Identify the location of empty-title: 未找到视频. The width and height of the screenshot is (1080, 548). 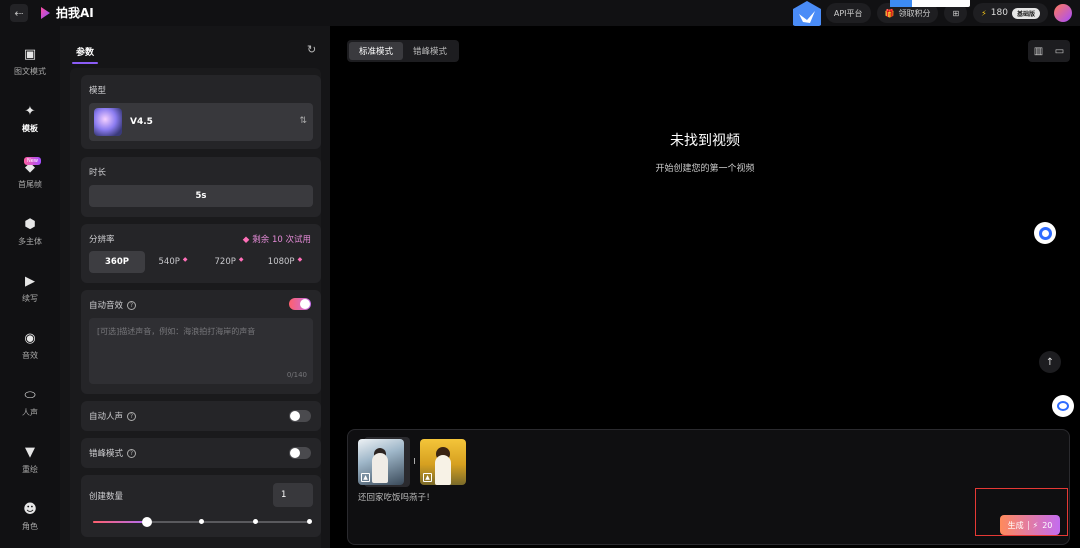
(705, 141).